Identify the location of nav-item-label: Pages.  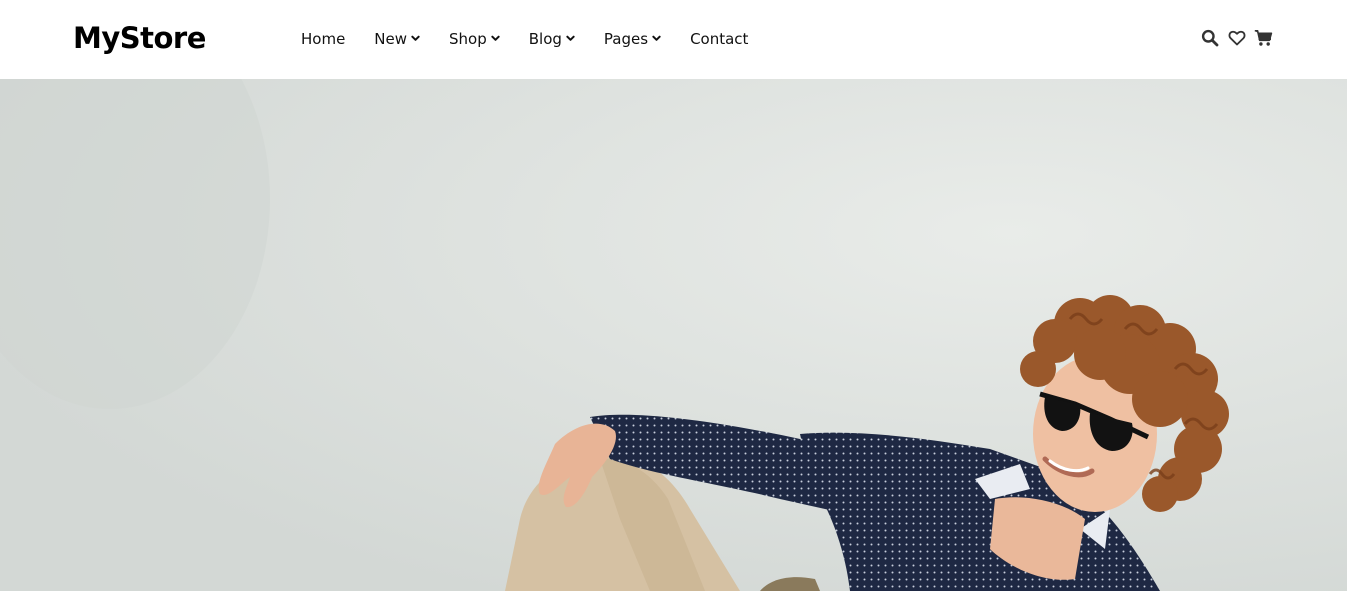
(626, 39).